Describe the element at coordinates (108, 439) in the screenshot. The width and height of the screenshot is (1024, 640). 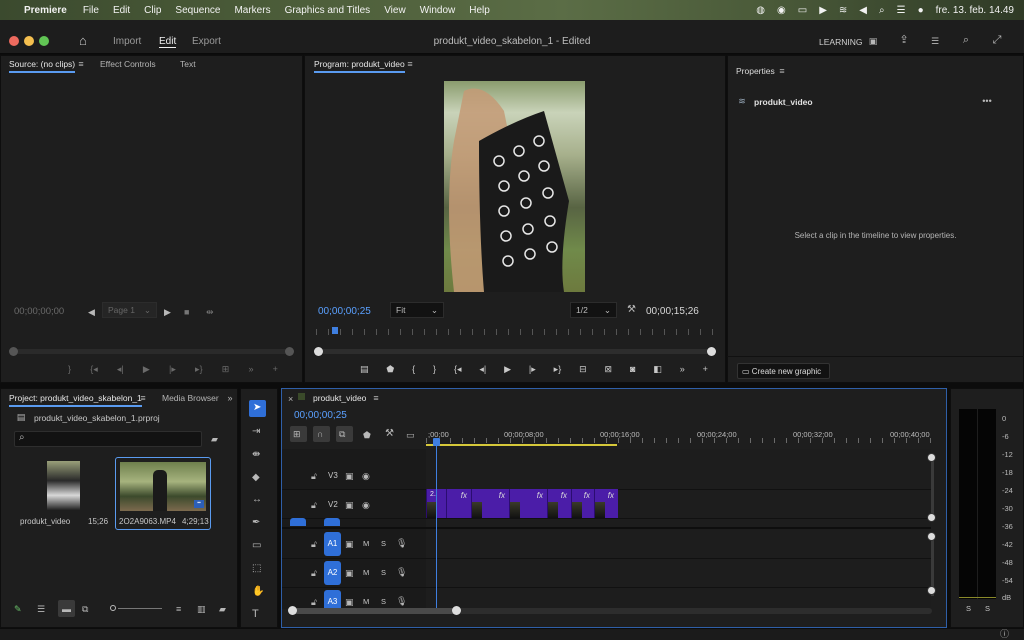
I see `project-search-input` at that location.